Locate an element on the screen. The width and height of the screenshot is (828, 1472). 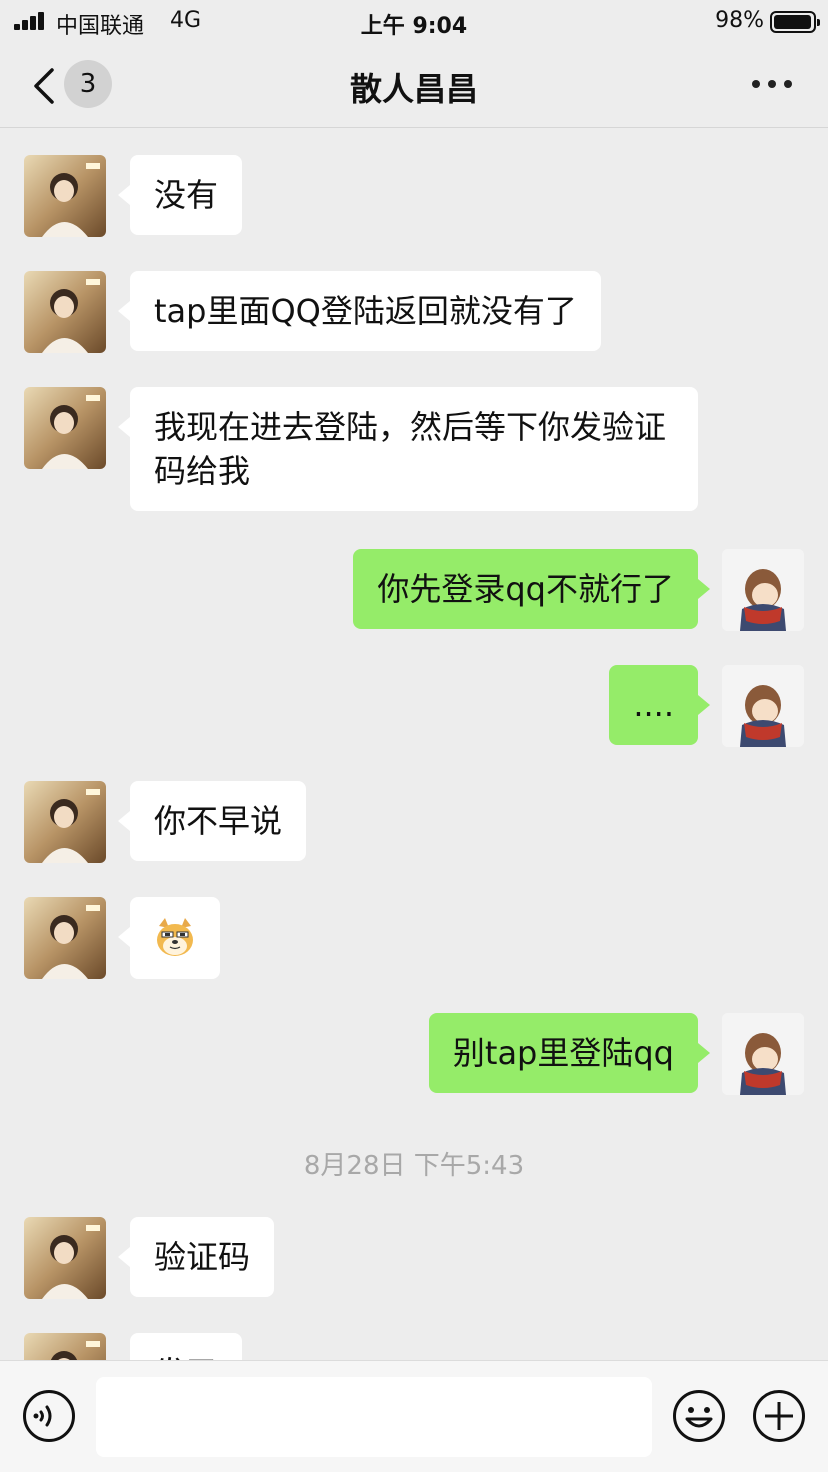
chat-title: 散人昌昌 is located at coordinates (413, 89).